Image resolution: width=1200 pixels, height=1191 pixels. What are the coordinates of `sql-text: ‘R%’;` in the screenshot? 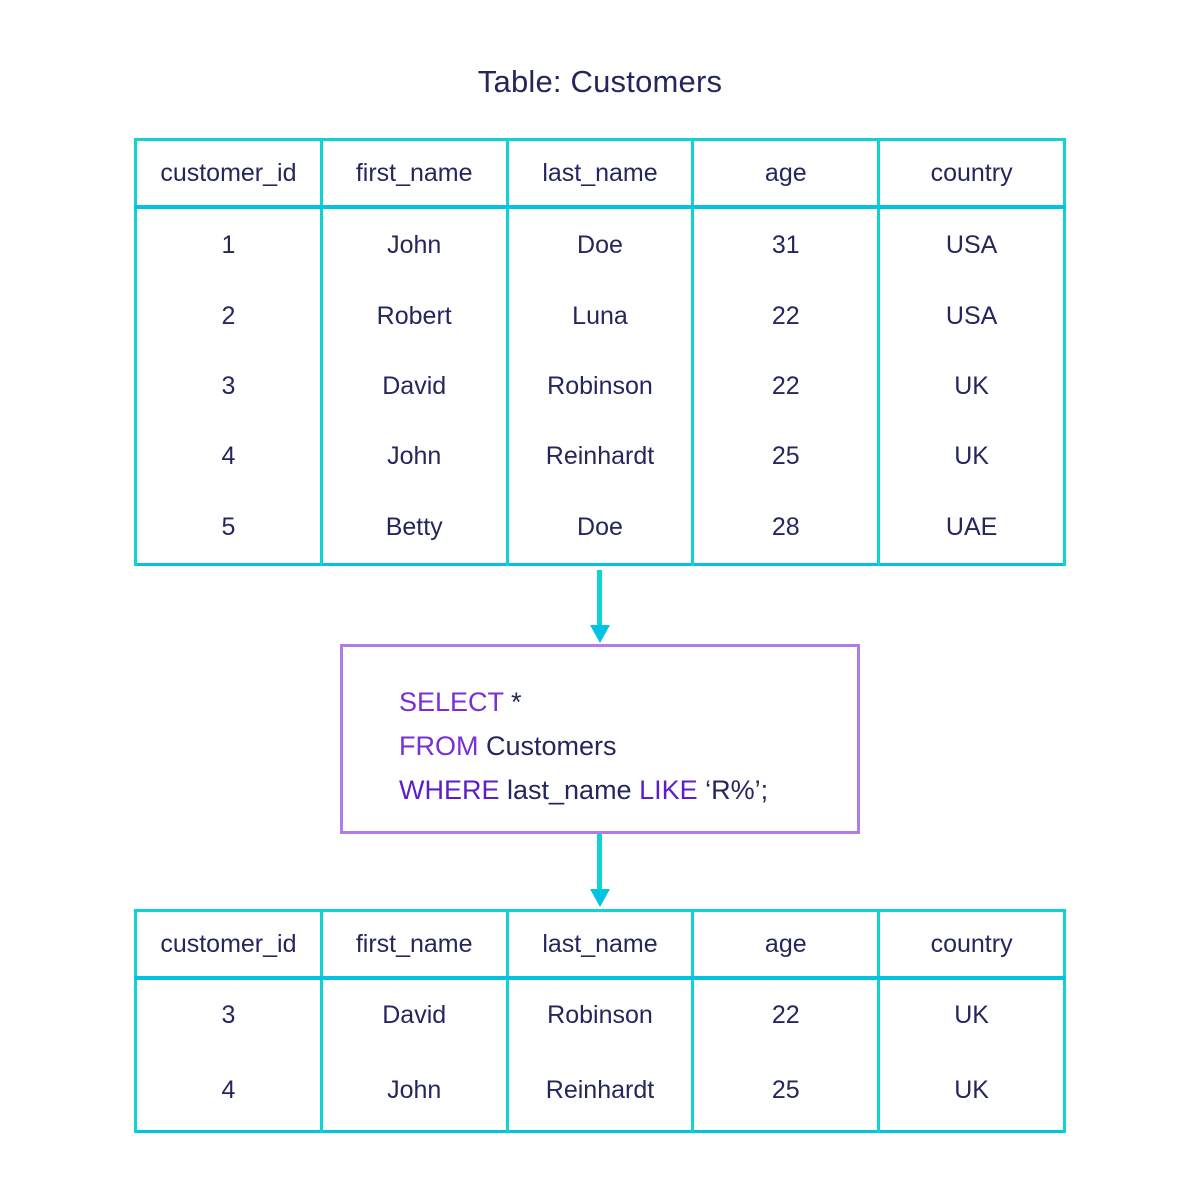 It's located at (733, 790).